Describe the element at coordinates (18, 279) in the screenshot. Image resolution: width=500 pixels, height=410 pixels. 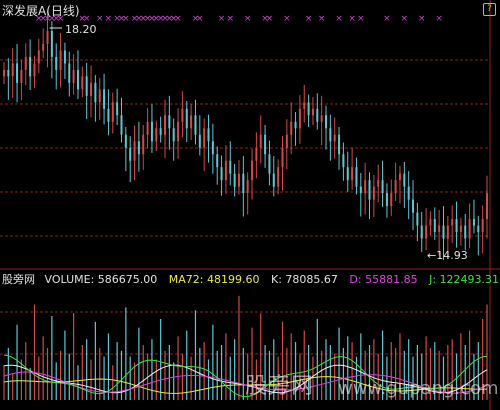
I see `indicator-name: 股旁网` at that location.